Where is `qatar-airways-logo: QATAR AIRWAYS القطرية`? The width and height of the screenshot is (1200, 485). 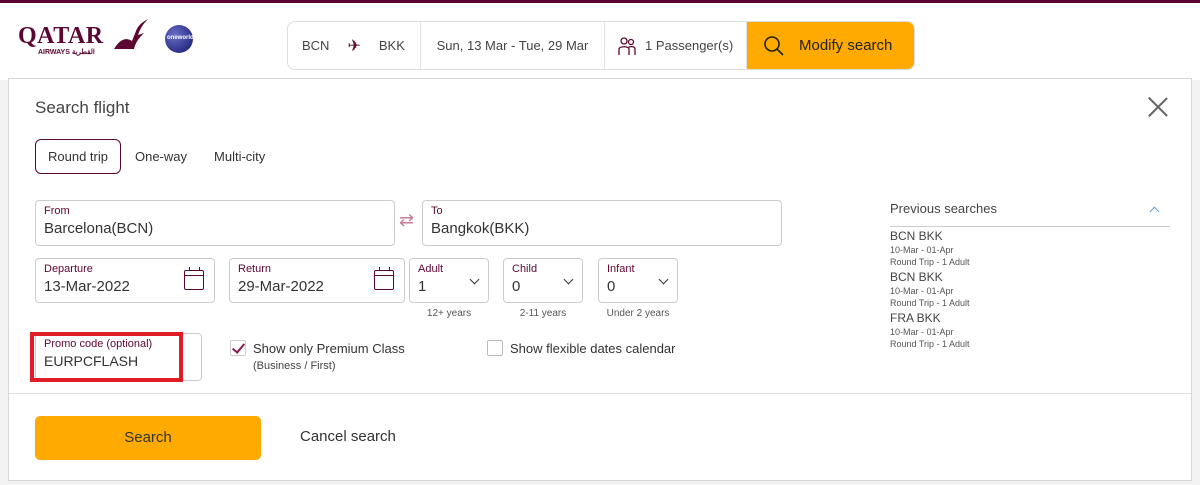
qatar-airways-logo: QATAR AIRWAYS القطرية is located at coordinates (83, 40).